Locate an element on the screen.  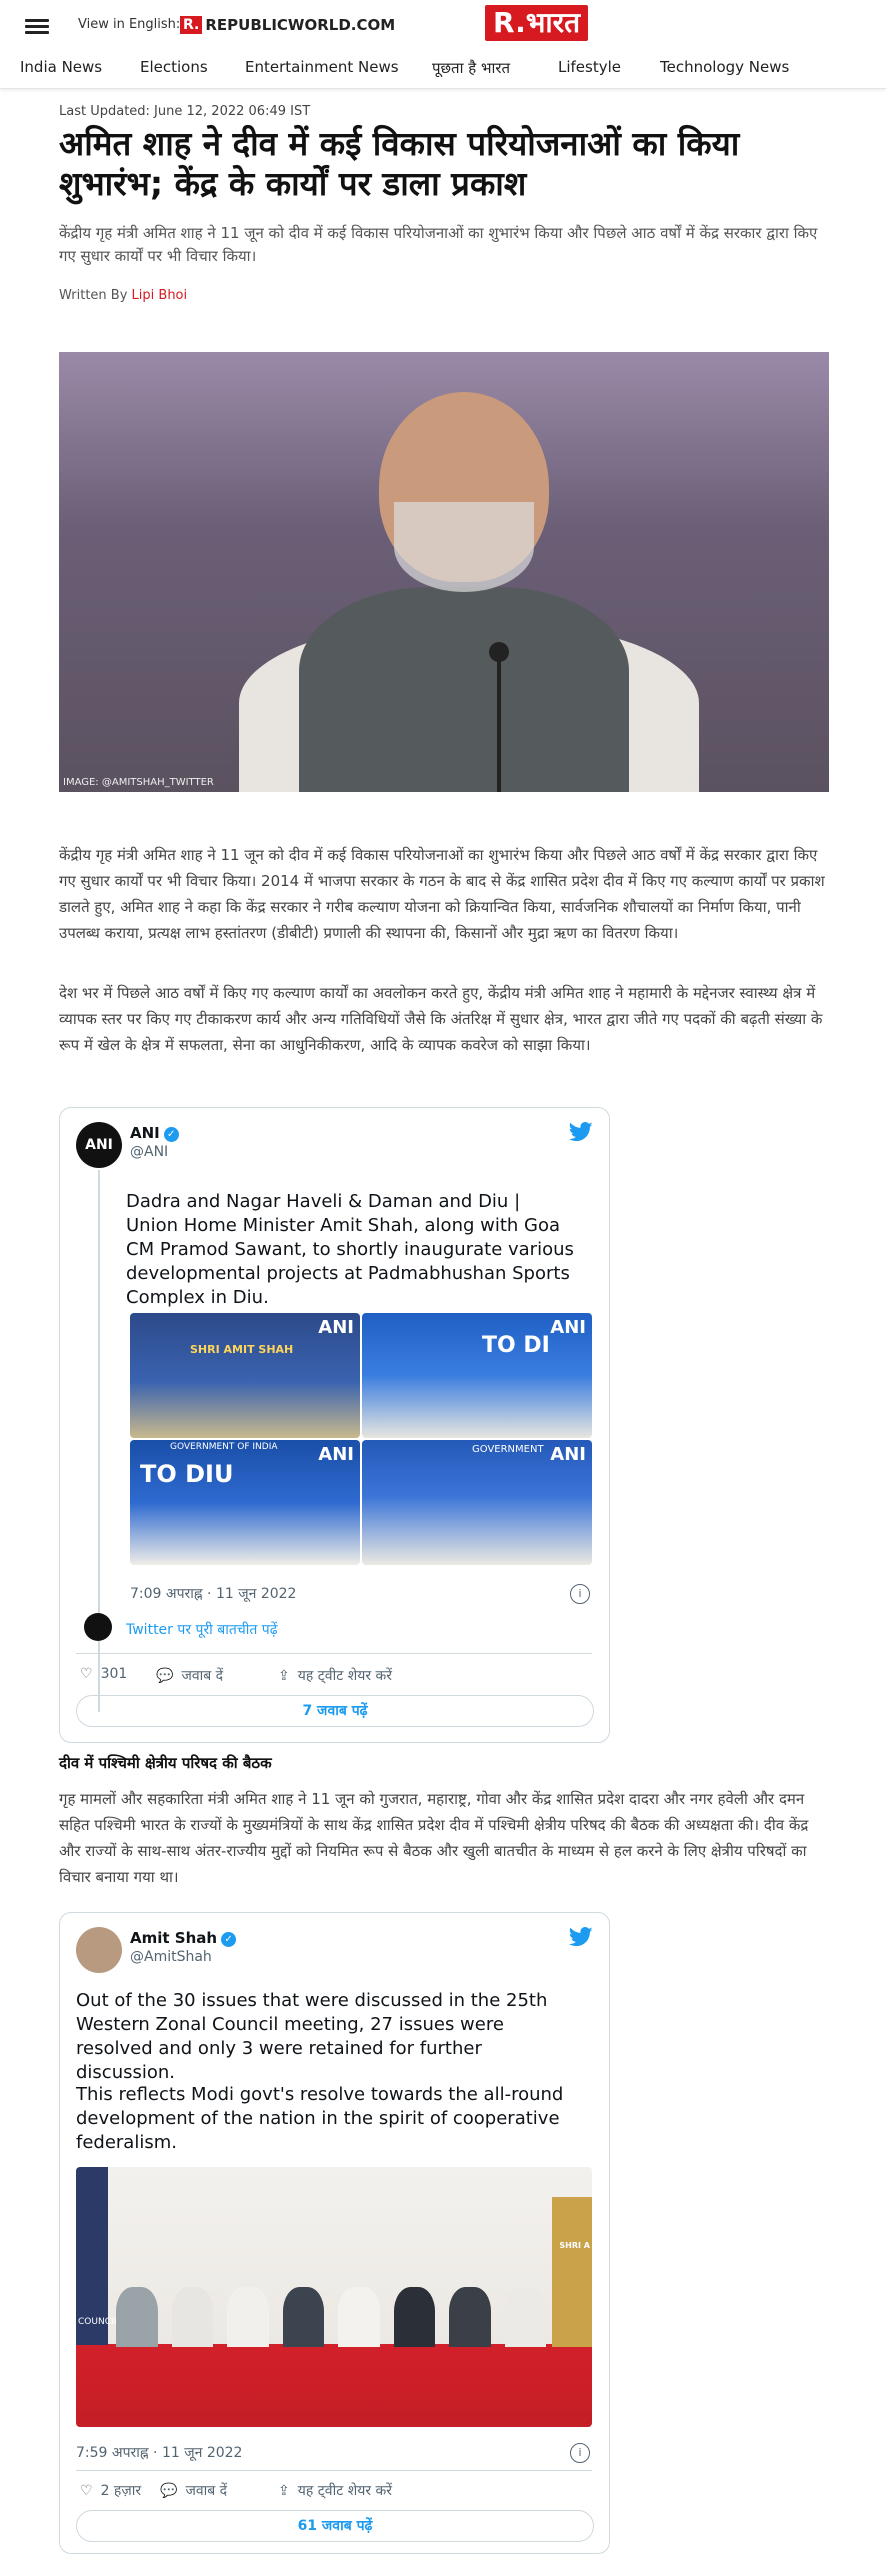
read-full-conversation-link: Twitter पर पूरी बातचीत पढ़ें is located at coordinates (202, 1629).